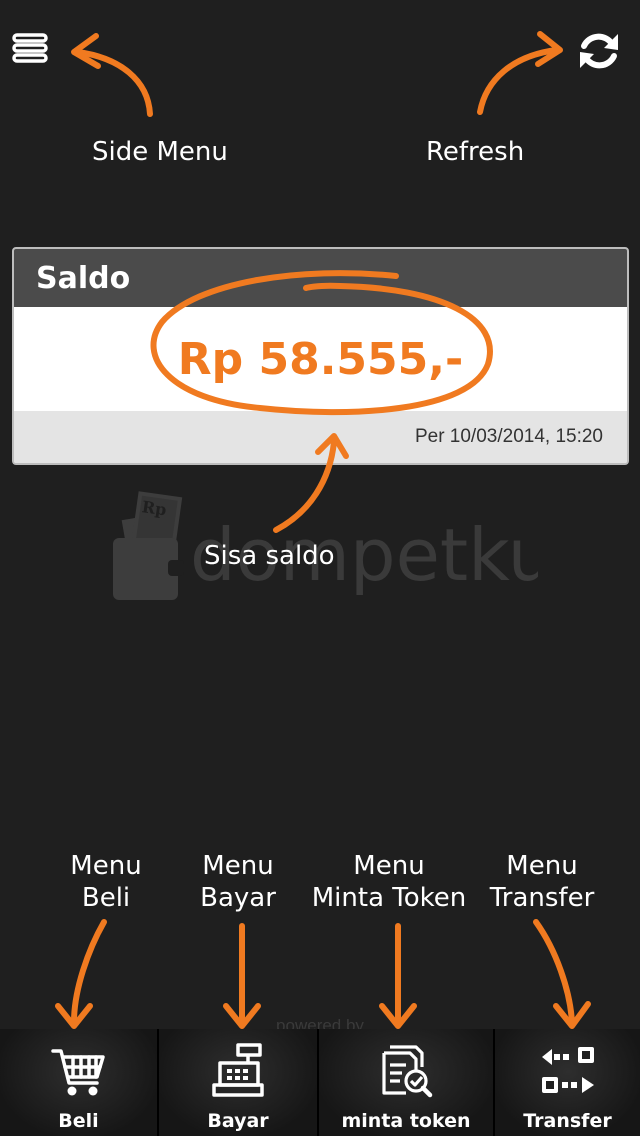 The height and width of the screenshot is (1136, 640). I want to click on nav-minta-token-button: minta token, so click(407, 1082).